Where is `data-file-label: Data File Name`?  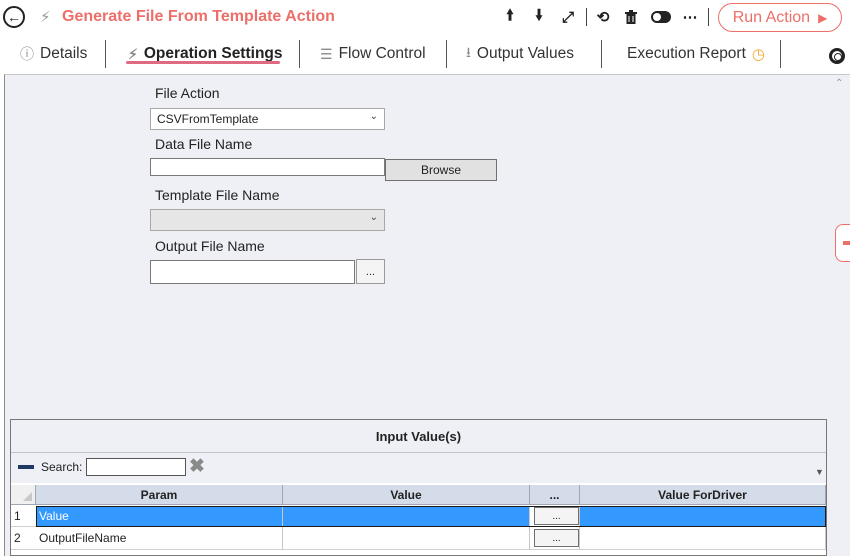 data-file-label: Data File Name is located at coordinates (204, 144).